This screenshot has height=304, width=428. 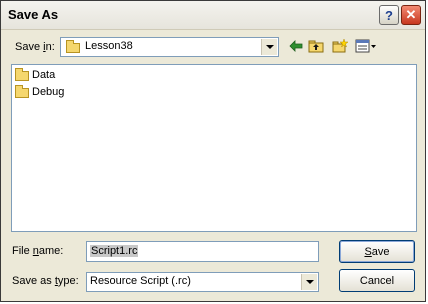 I want to click on file-name-label: File name:, so click(x=38, y=251).